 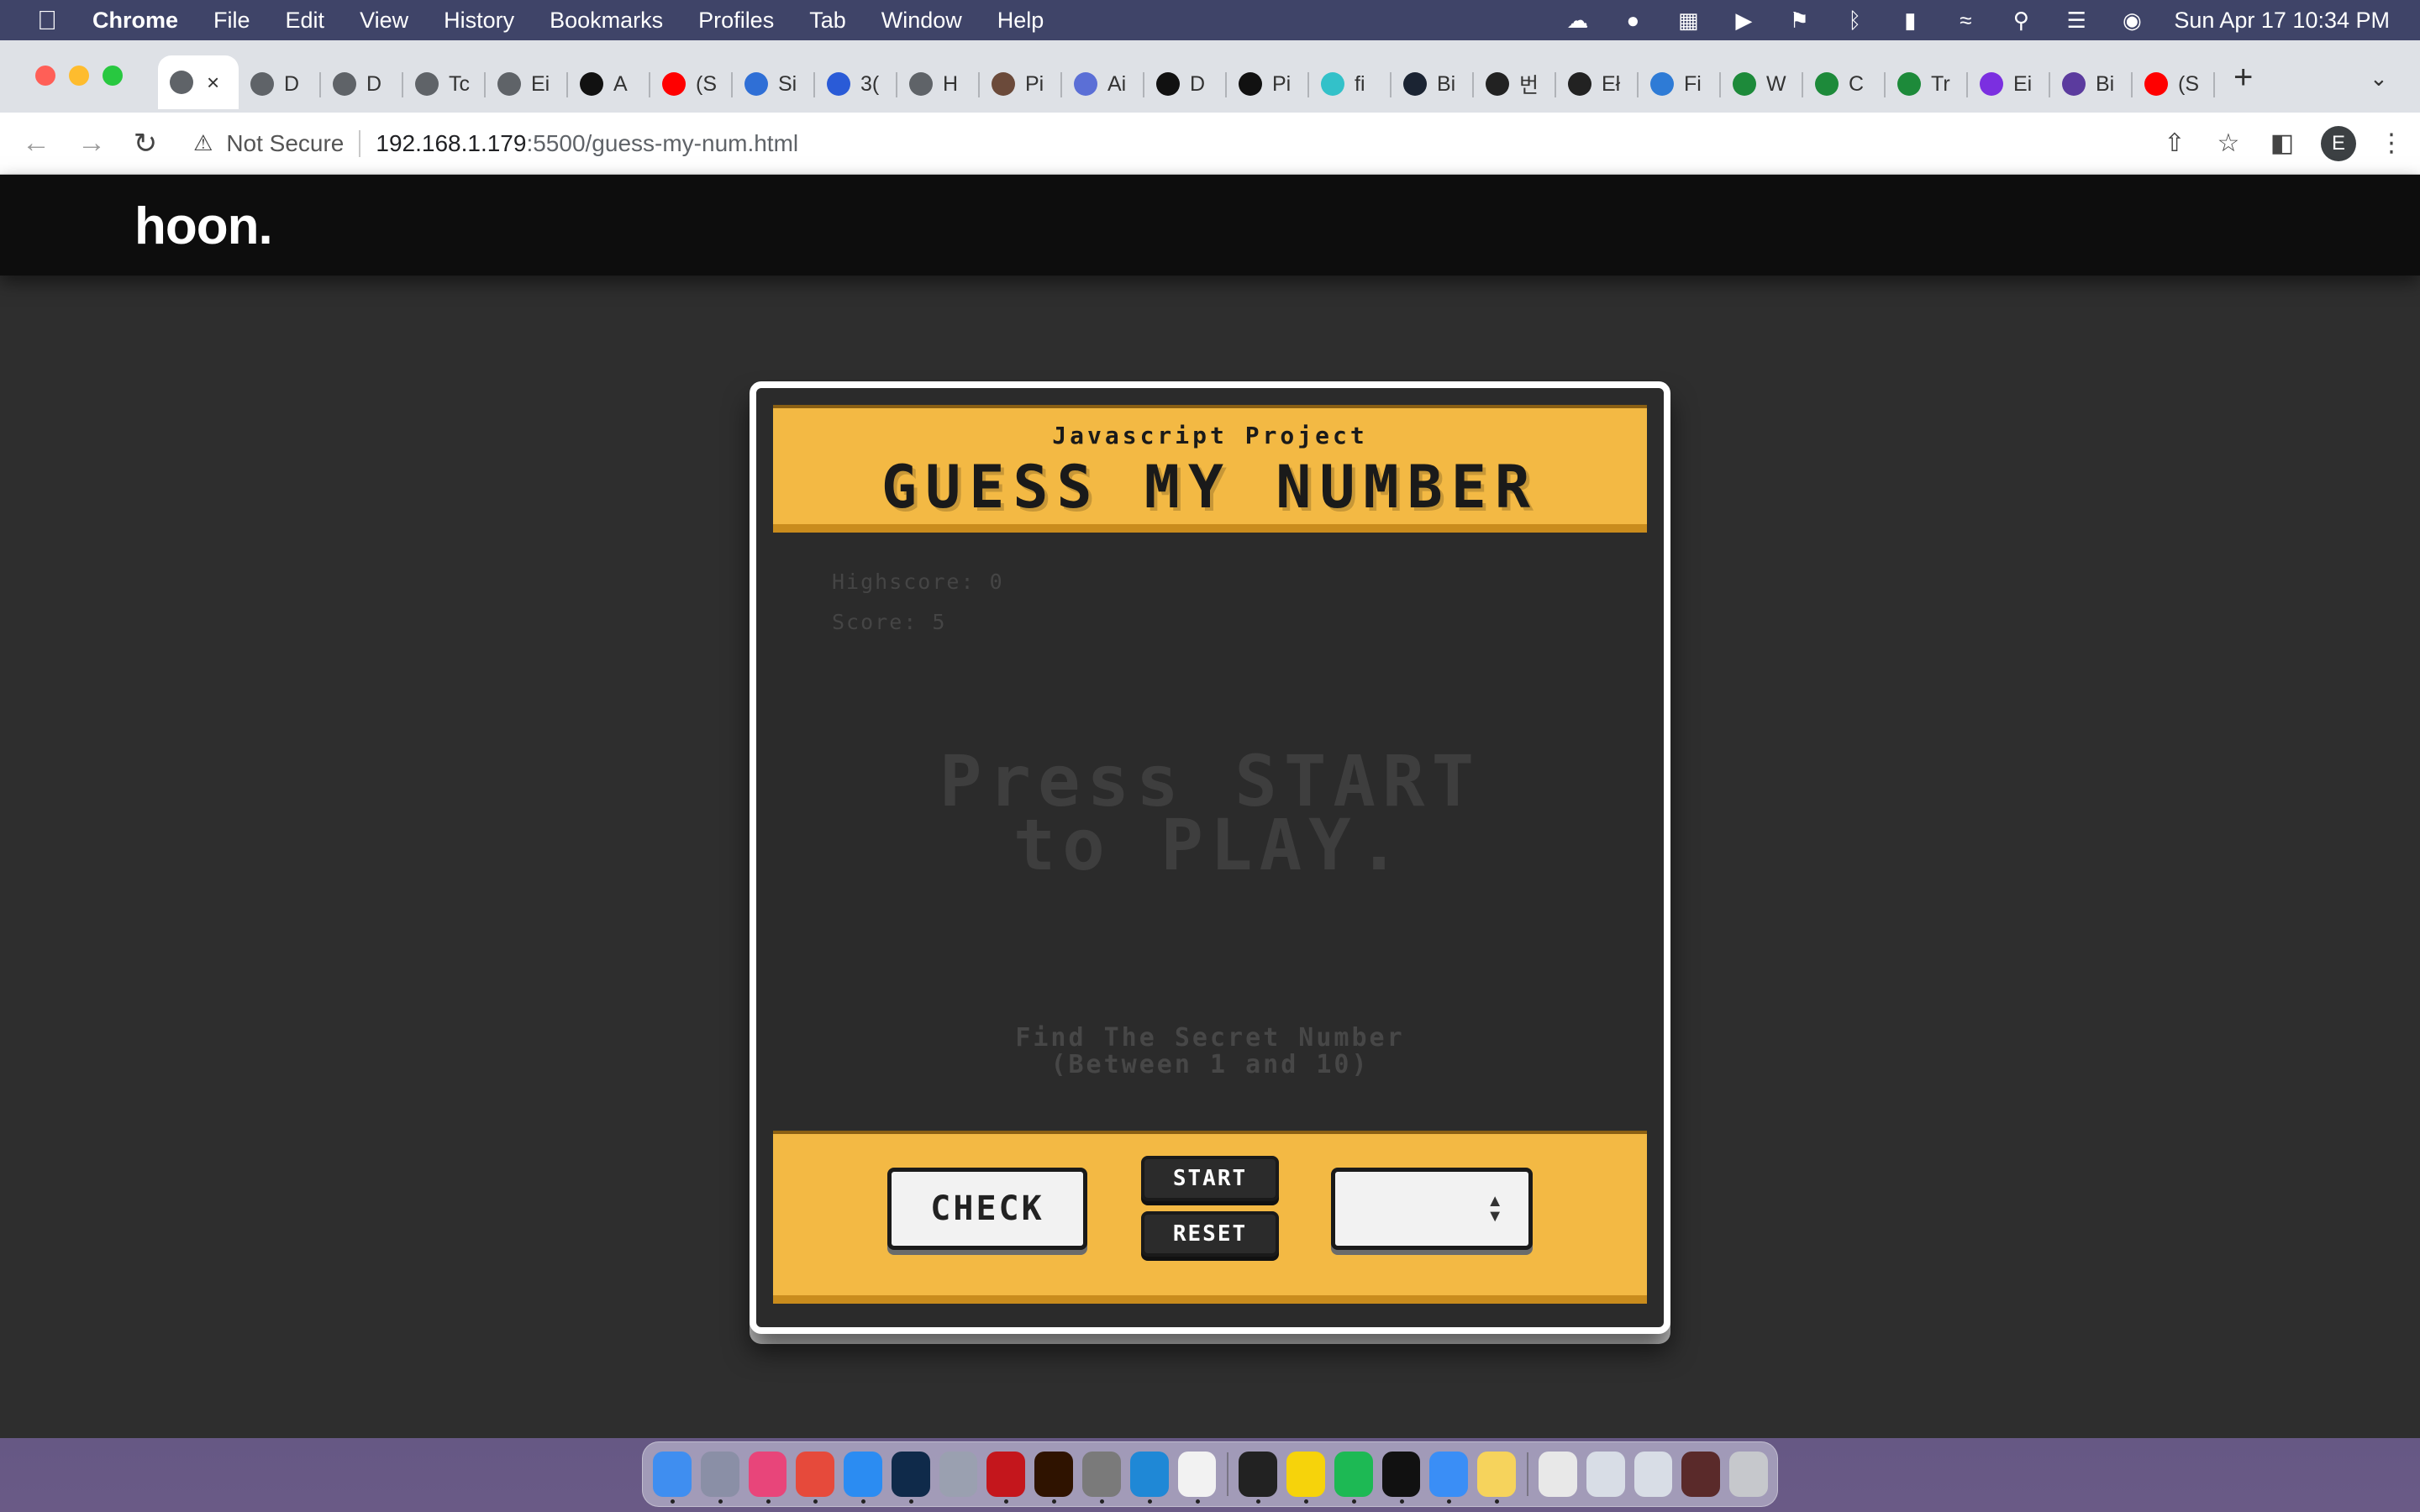 What do you see at coordinates (673, 1478) in the screenshot?
I see `dock-finder-icon` at bounding box center [673, 1478].